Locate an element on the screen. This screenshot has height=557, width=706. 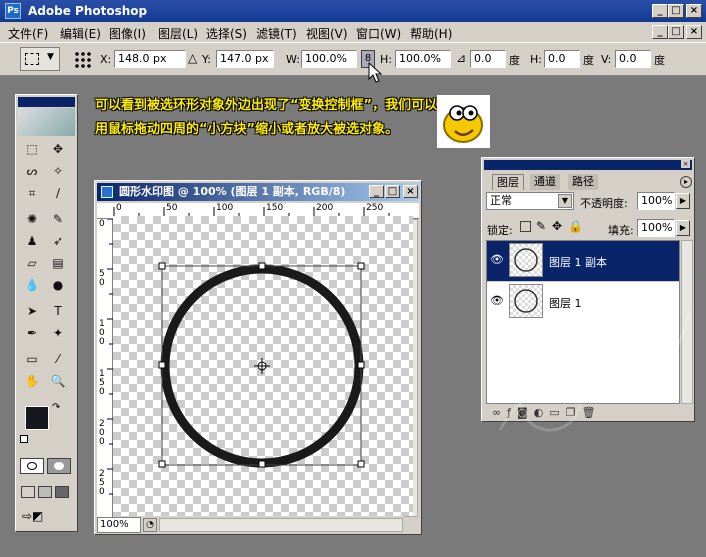
default-colors-icon is located at coordinates (24, 439).